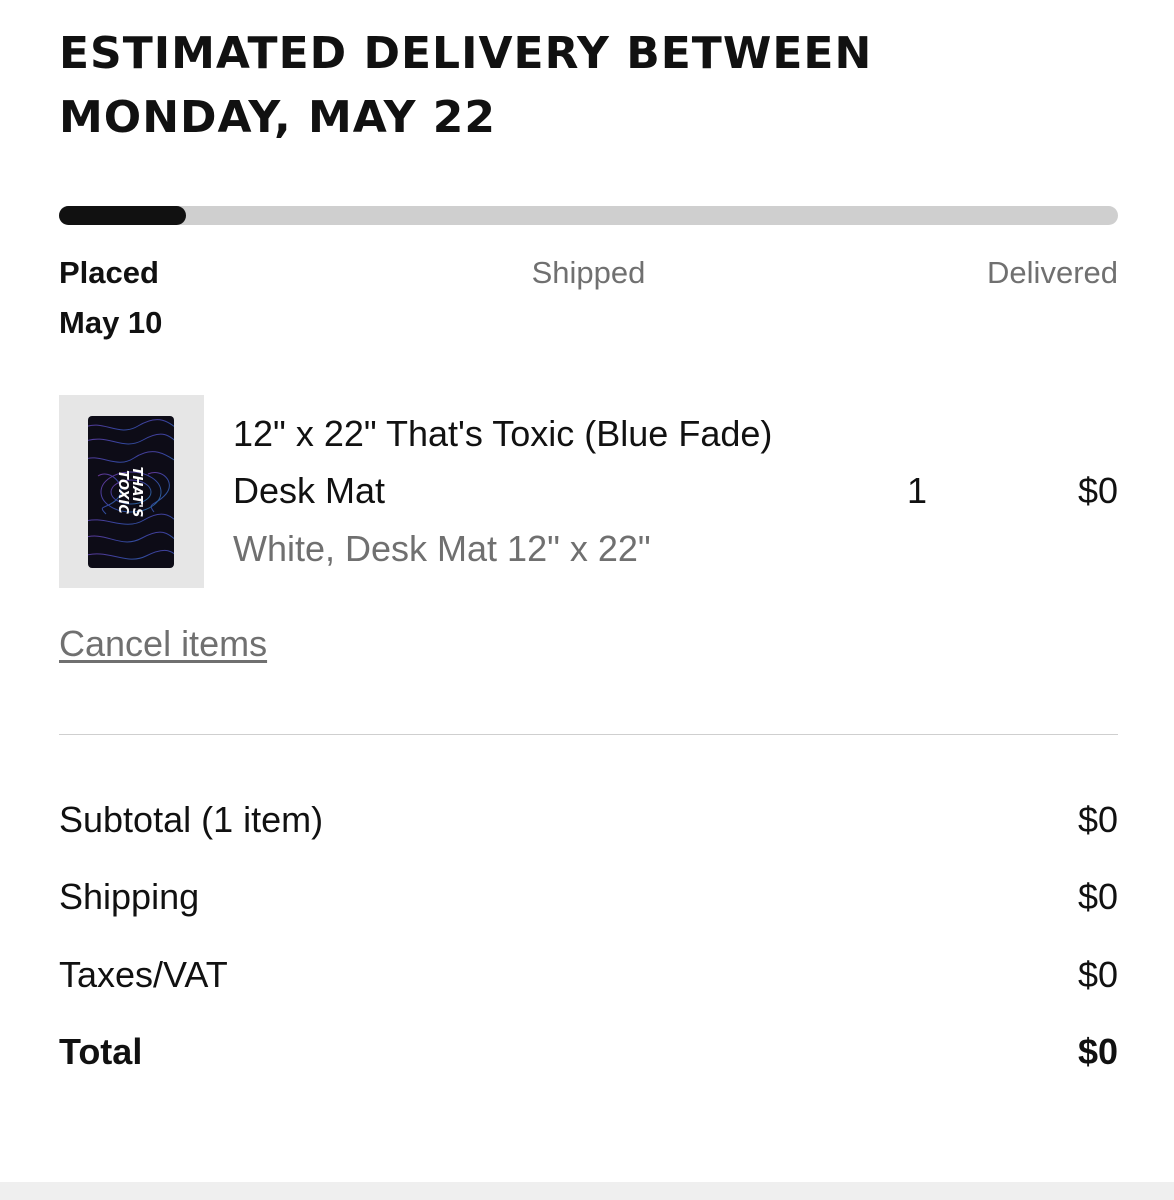 The width and height of the screenshot is (1174, 1200). What do you see at coordinates (136, 492) in the screenshot?
I see `svg-text: THAT'S` at bounding box center [136, 492].